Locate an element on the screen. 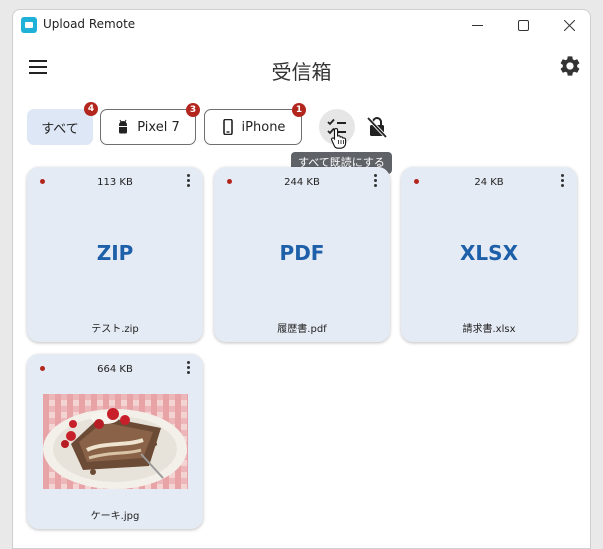  file-card: 24 KB XLSX 請求書.xlsx is located at coordinates (489, 254).